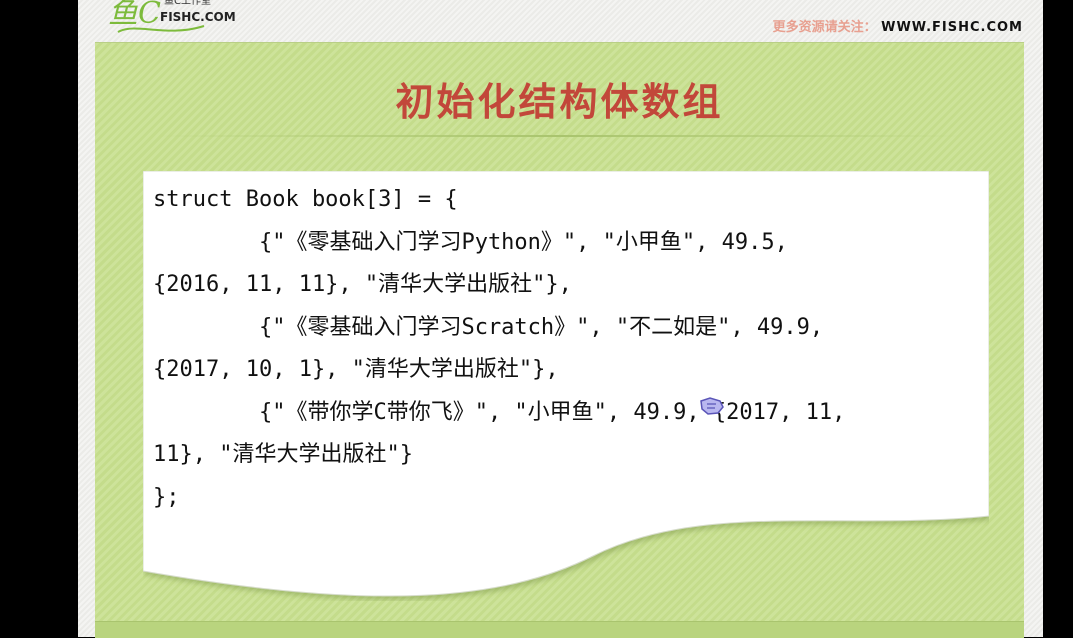 The image size is (1073, 638). I want to click on code-line: {2017, 10, 1}, "清华大学出版社"},, so click(356, 369).